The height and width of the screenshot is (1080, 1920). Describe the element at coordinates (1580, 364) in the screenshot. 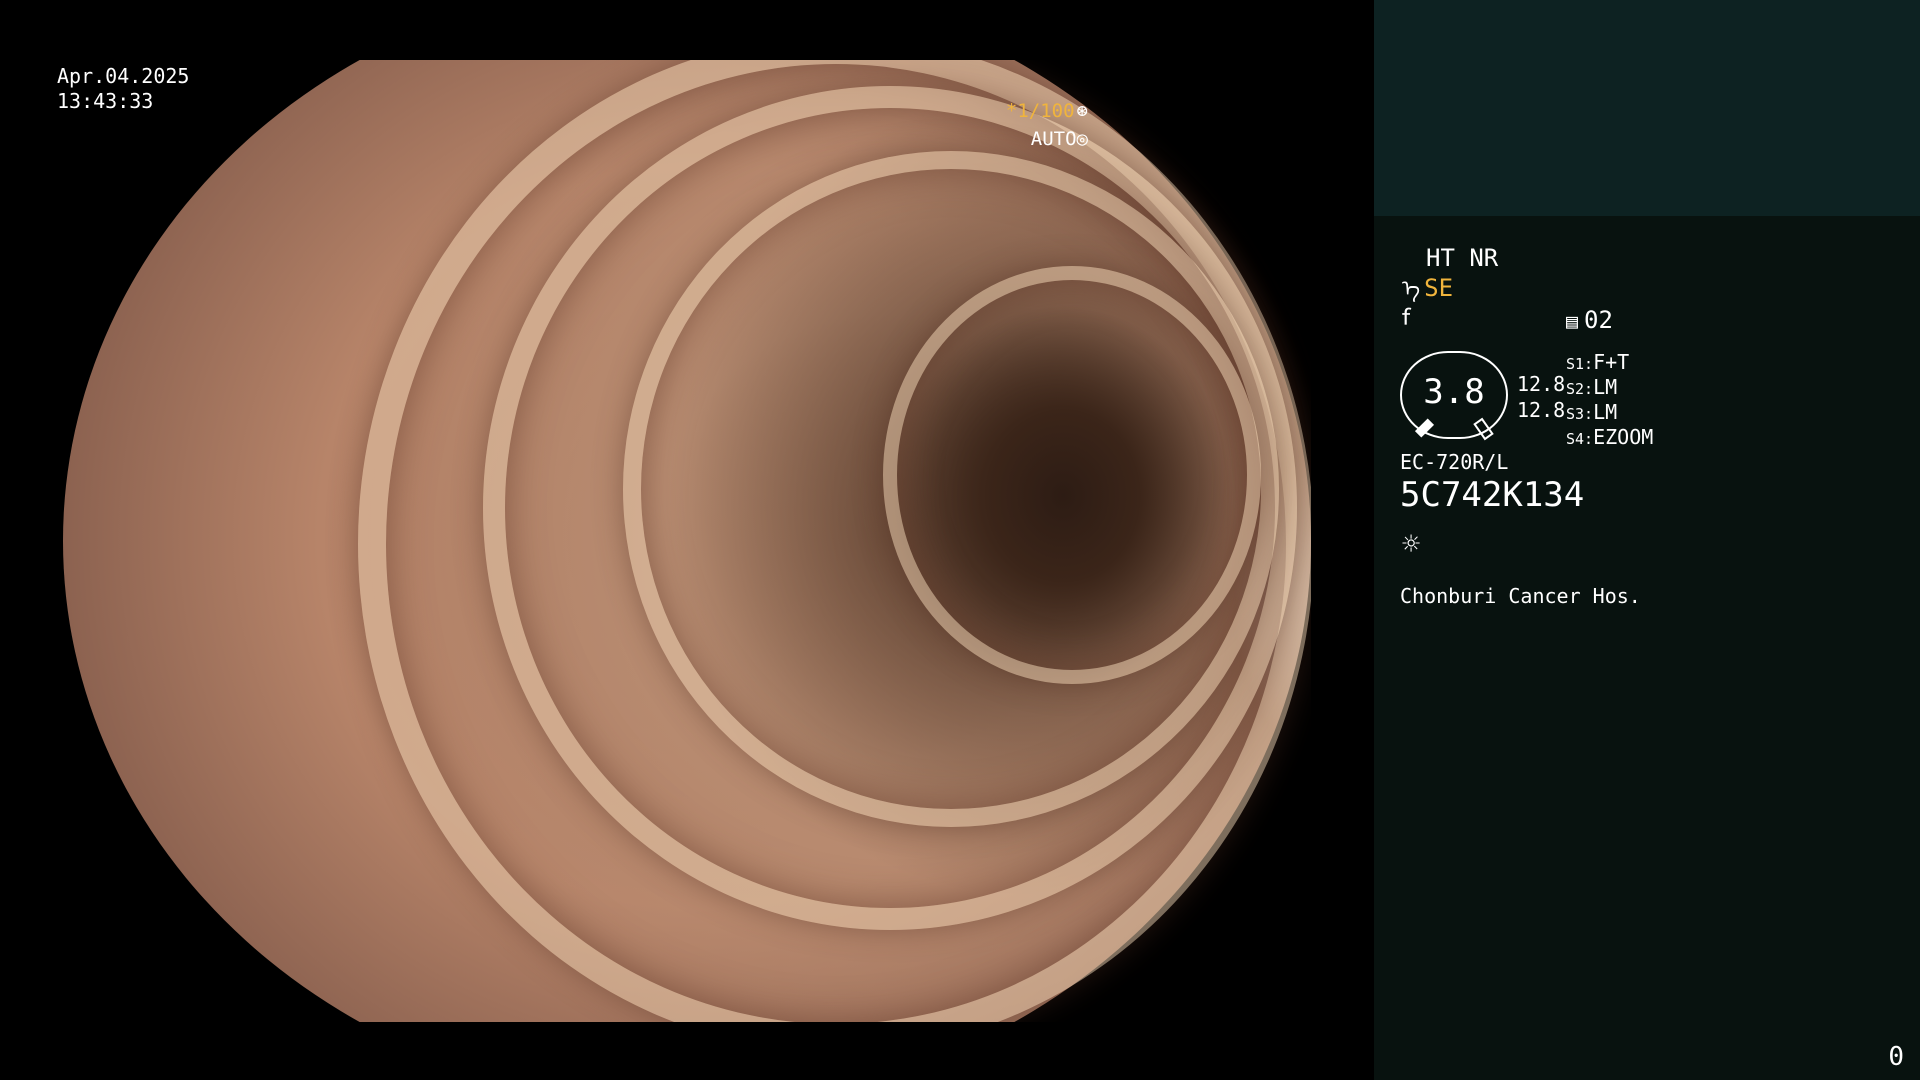

I see `switch-key: S1:` at that location.